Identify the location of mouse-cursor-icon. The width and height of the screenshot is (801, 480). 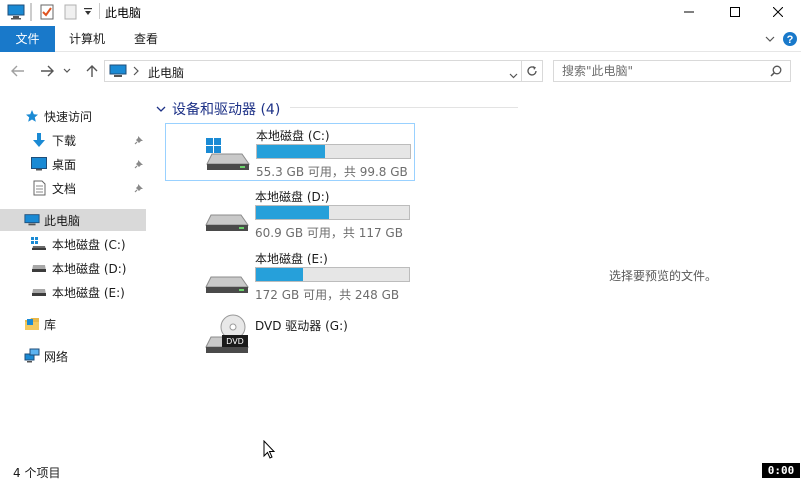
(270, 451).